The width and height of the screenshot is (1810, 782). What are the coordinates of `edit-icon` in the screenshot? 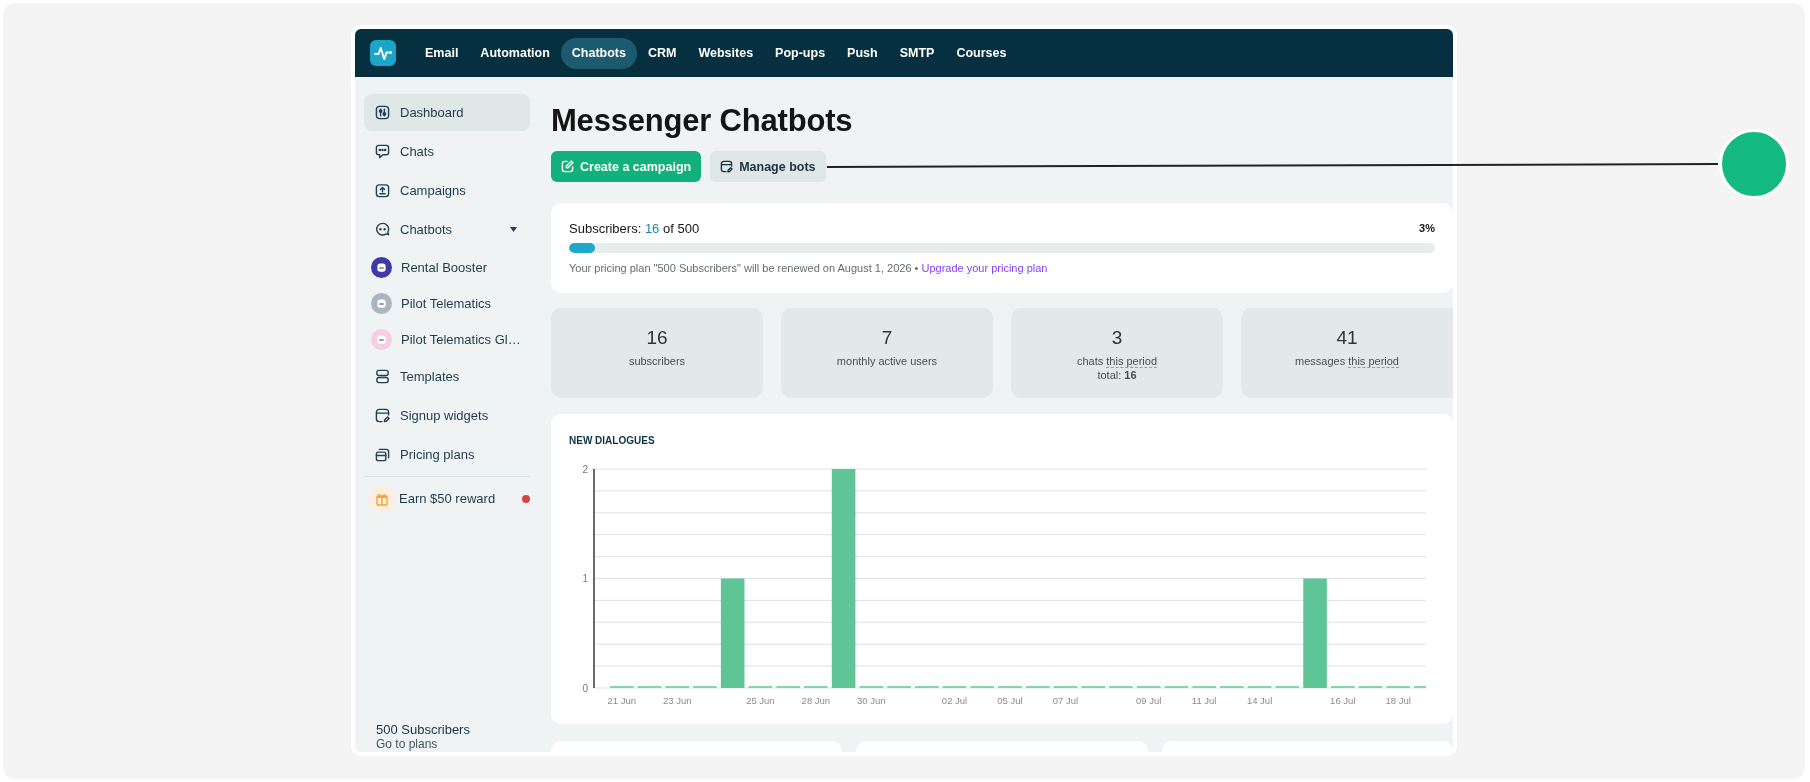 It's located at (567, 166).